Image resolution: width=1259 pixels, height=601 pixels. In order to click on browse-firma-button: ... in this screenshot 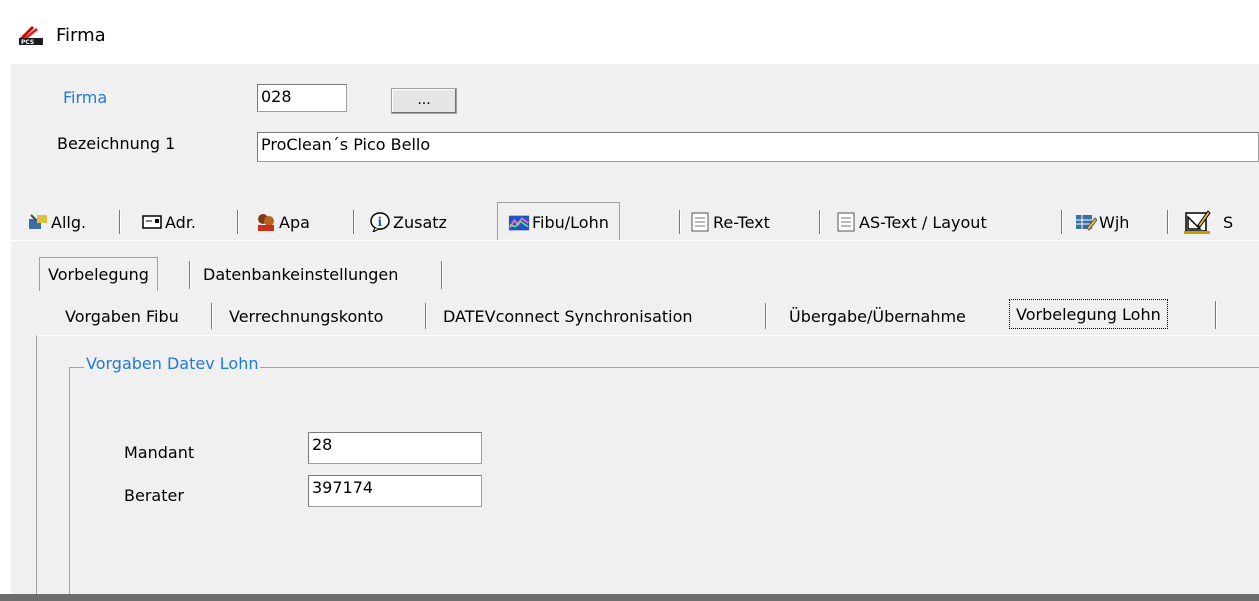, I will do `click(424, 101)`.